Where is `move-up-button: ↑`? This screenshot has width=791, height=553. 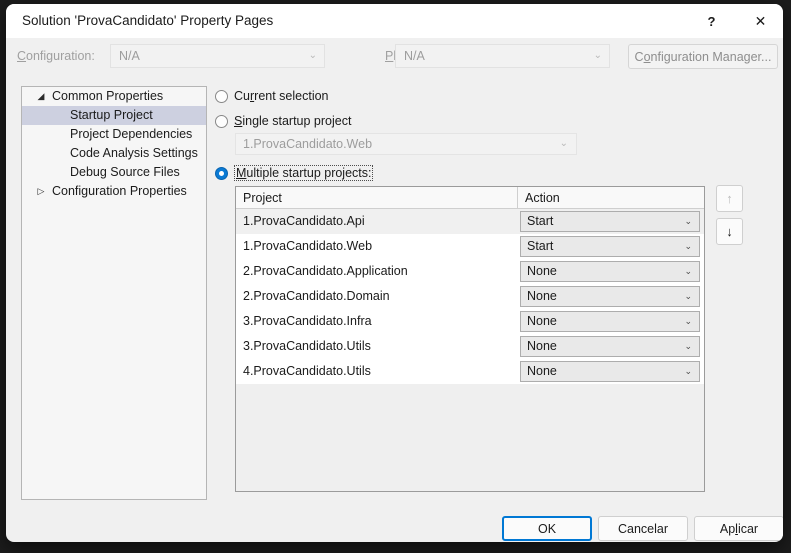
move-up-button: ↑ is located at coordinates (729, 198).